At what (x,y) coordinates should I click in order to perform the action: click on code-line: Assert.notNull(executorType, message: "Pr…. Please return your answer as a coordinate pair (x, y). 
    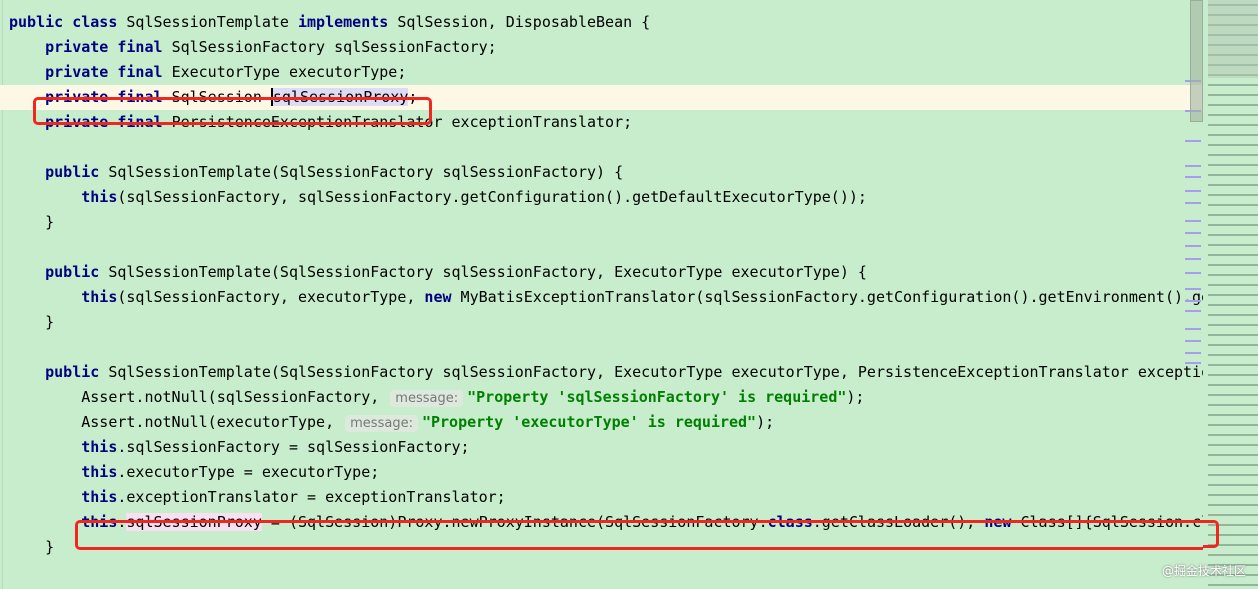
    Looking at the image, I should click on (601, 422).